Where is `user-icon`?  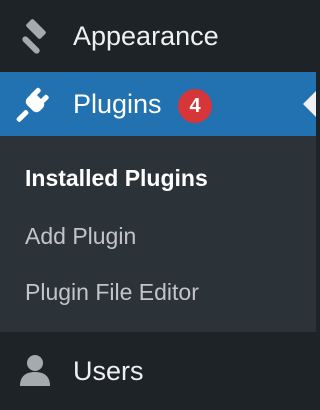 user-icon is located at coordinates (35, 371).